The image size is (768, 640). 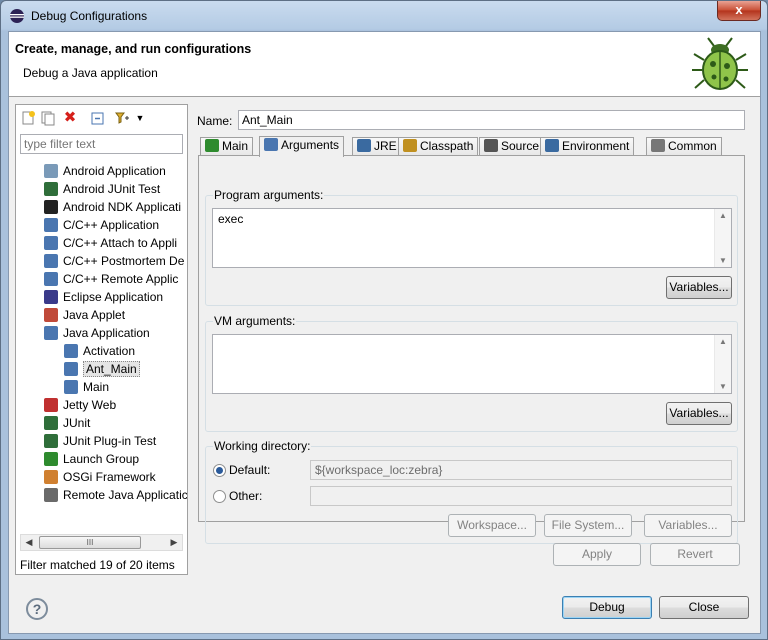 I want to click on java-app-icon, so click(x=51, y=333).